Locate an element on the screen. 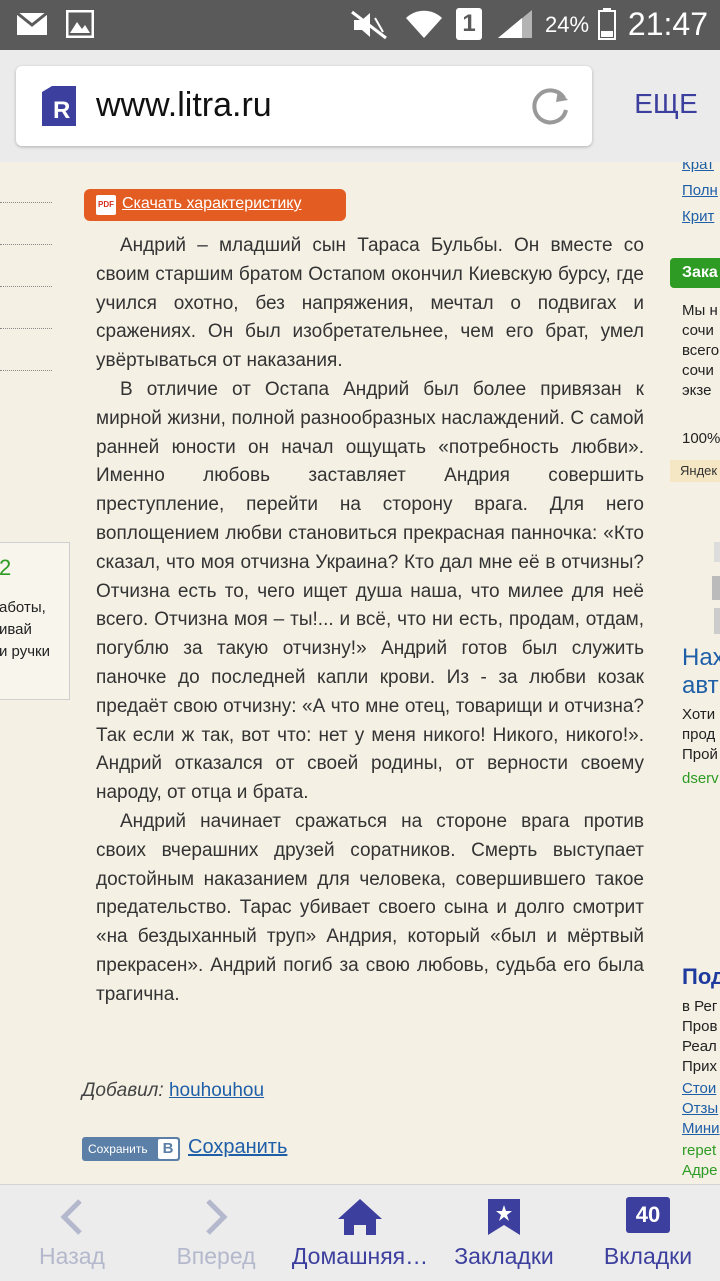 The width and height of the screenshot is (720, 1281). bookmarks-button: Закладки is located at coordinates (504, 1233).